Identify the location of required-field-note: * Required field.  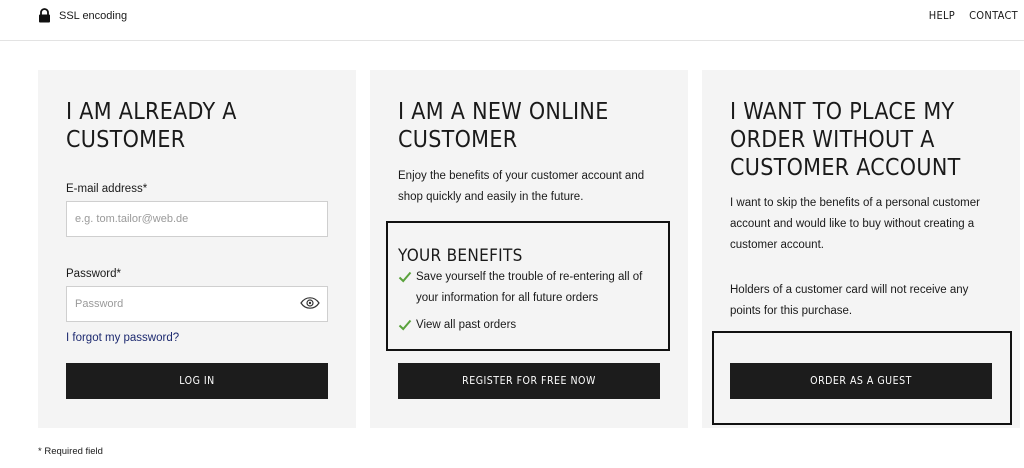
(70, 451).